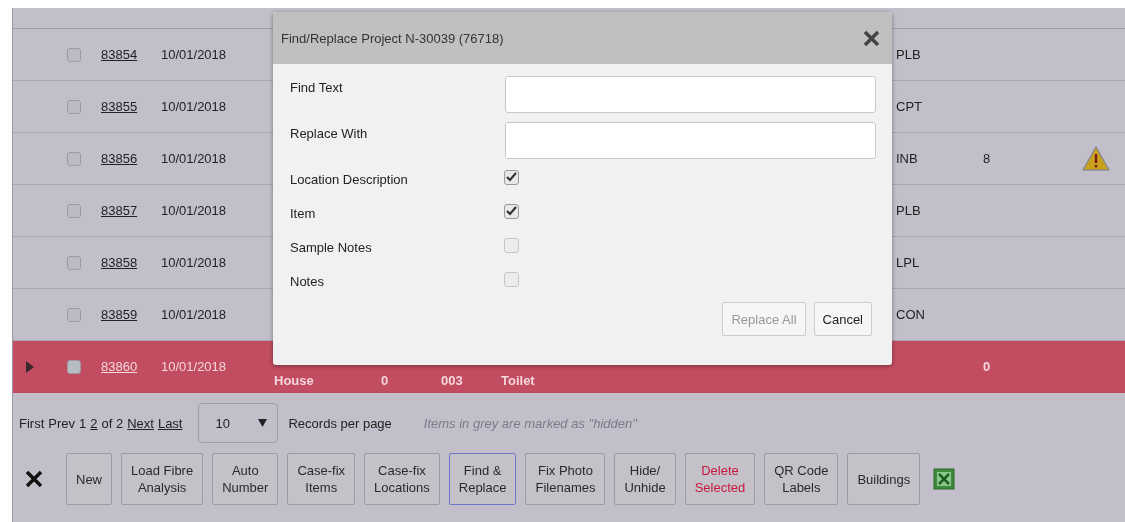 Image resolution: width=1125 pixels, height=522 pixels. Describe the element at coordinates (29, 366) in the screenshot. I see `expand-arrow-icon` at that location.